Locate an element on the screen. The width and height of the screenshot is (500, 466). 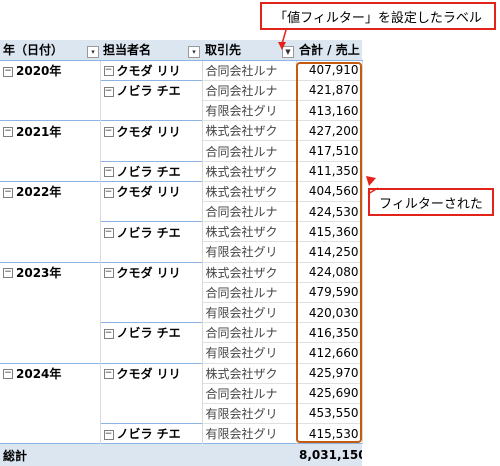
arrow-to-filter-icon is located at coordinates (284, 37).